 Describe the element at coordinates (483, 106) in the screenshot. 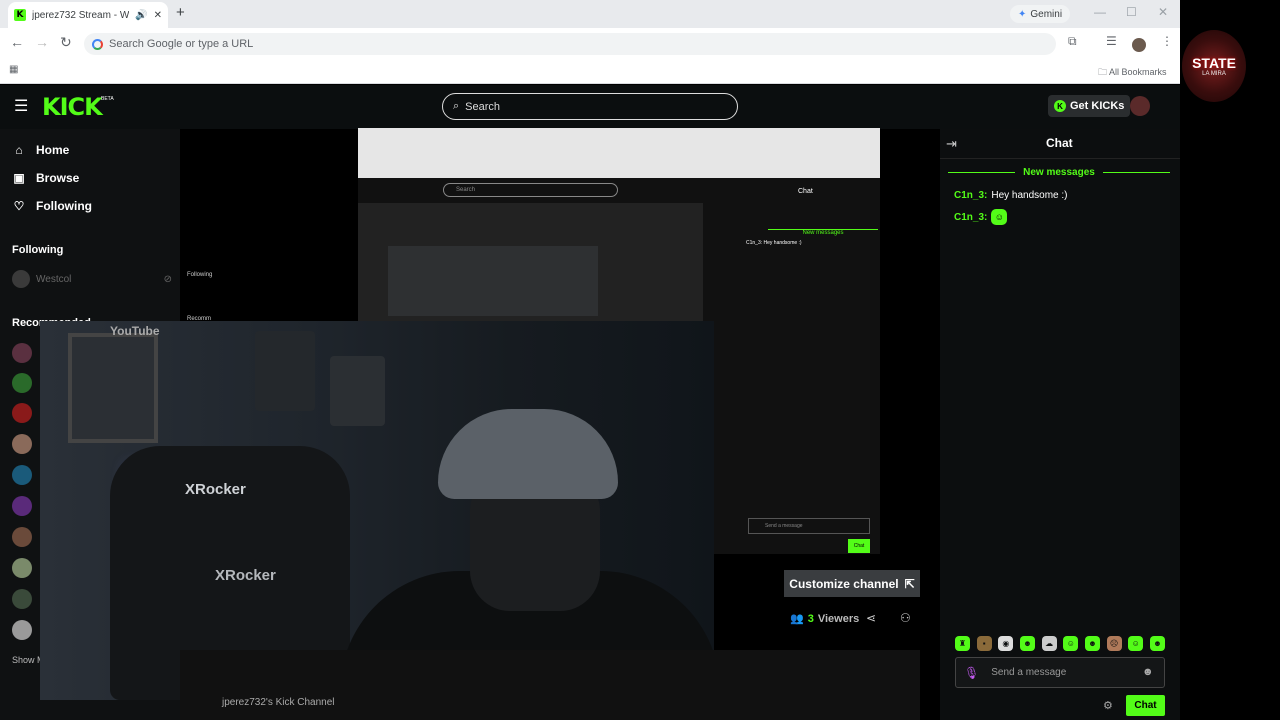

I see `search-placeholder: Search` at that location.